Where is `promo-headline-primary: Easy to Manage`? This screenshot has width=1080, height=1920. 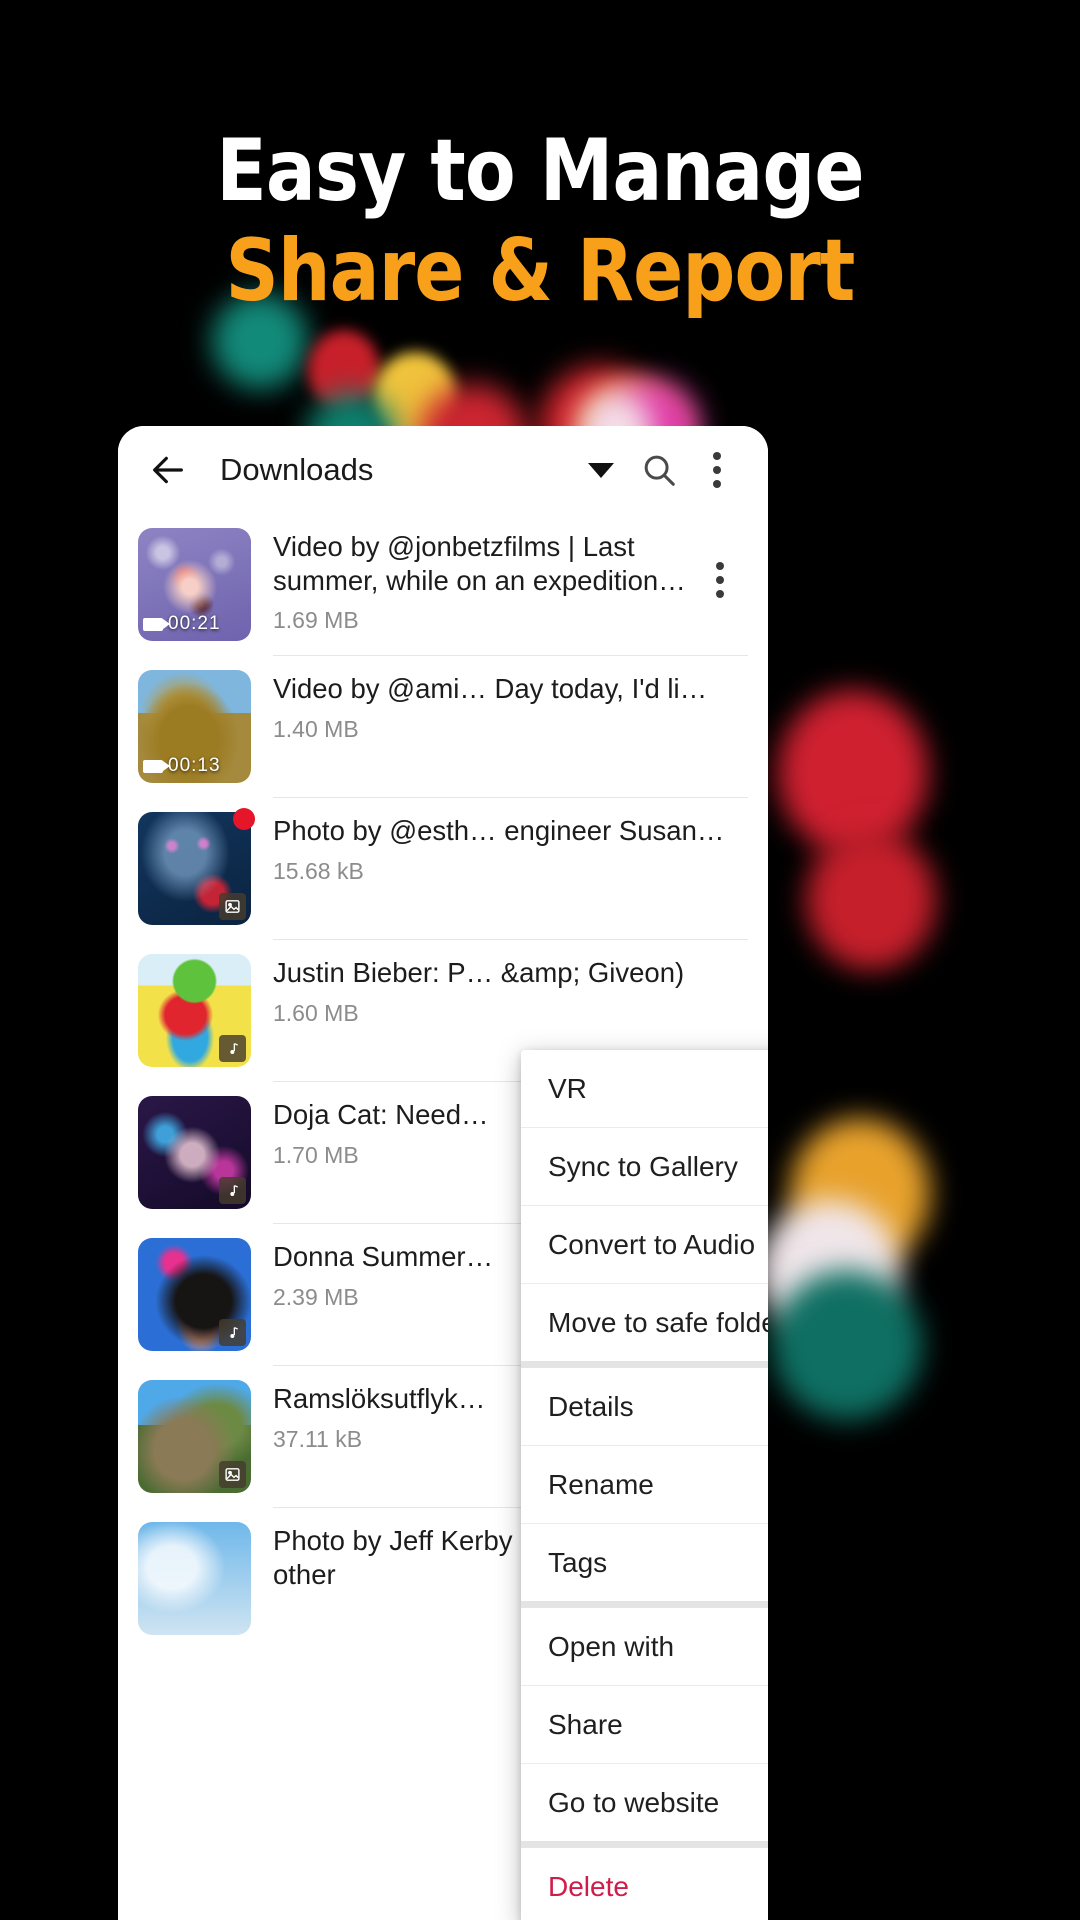 promo-headline-primary: Easy to Manage is located at coordinates (540, 171).